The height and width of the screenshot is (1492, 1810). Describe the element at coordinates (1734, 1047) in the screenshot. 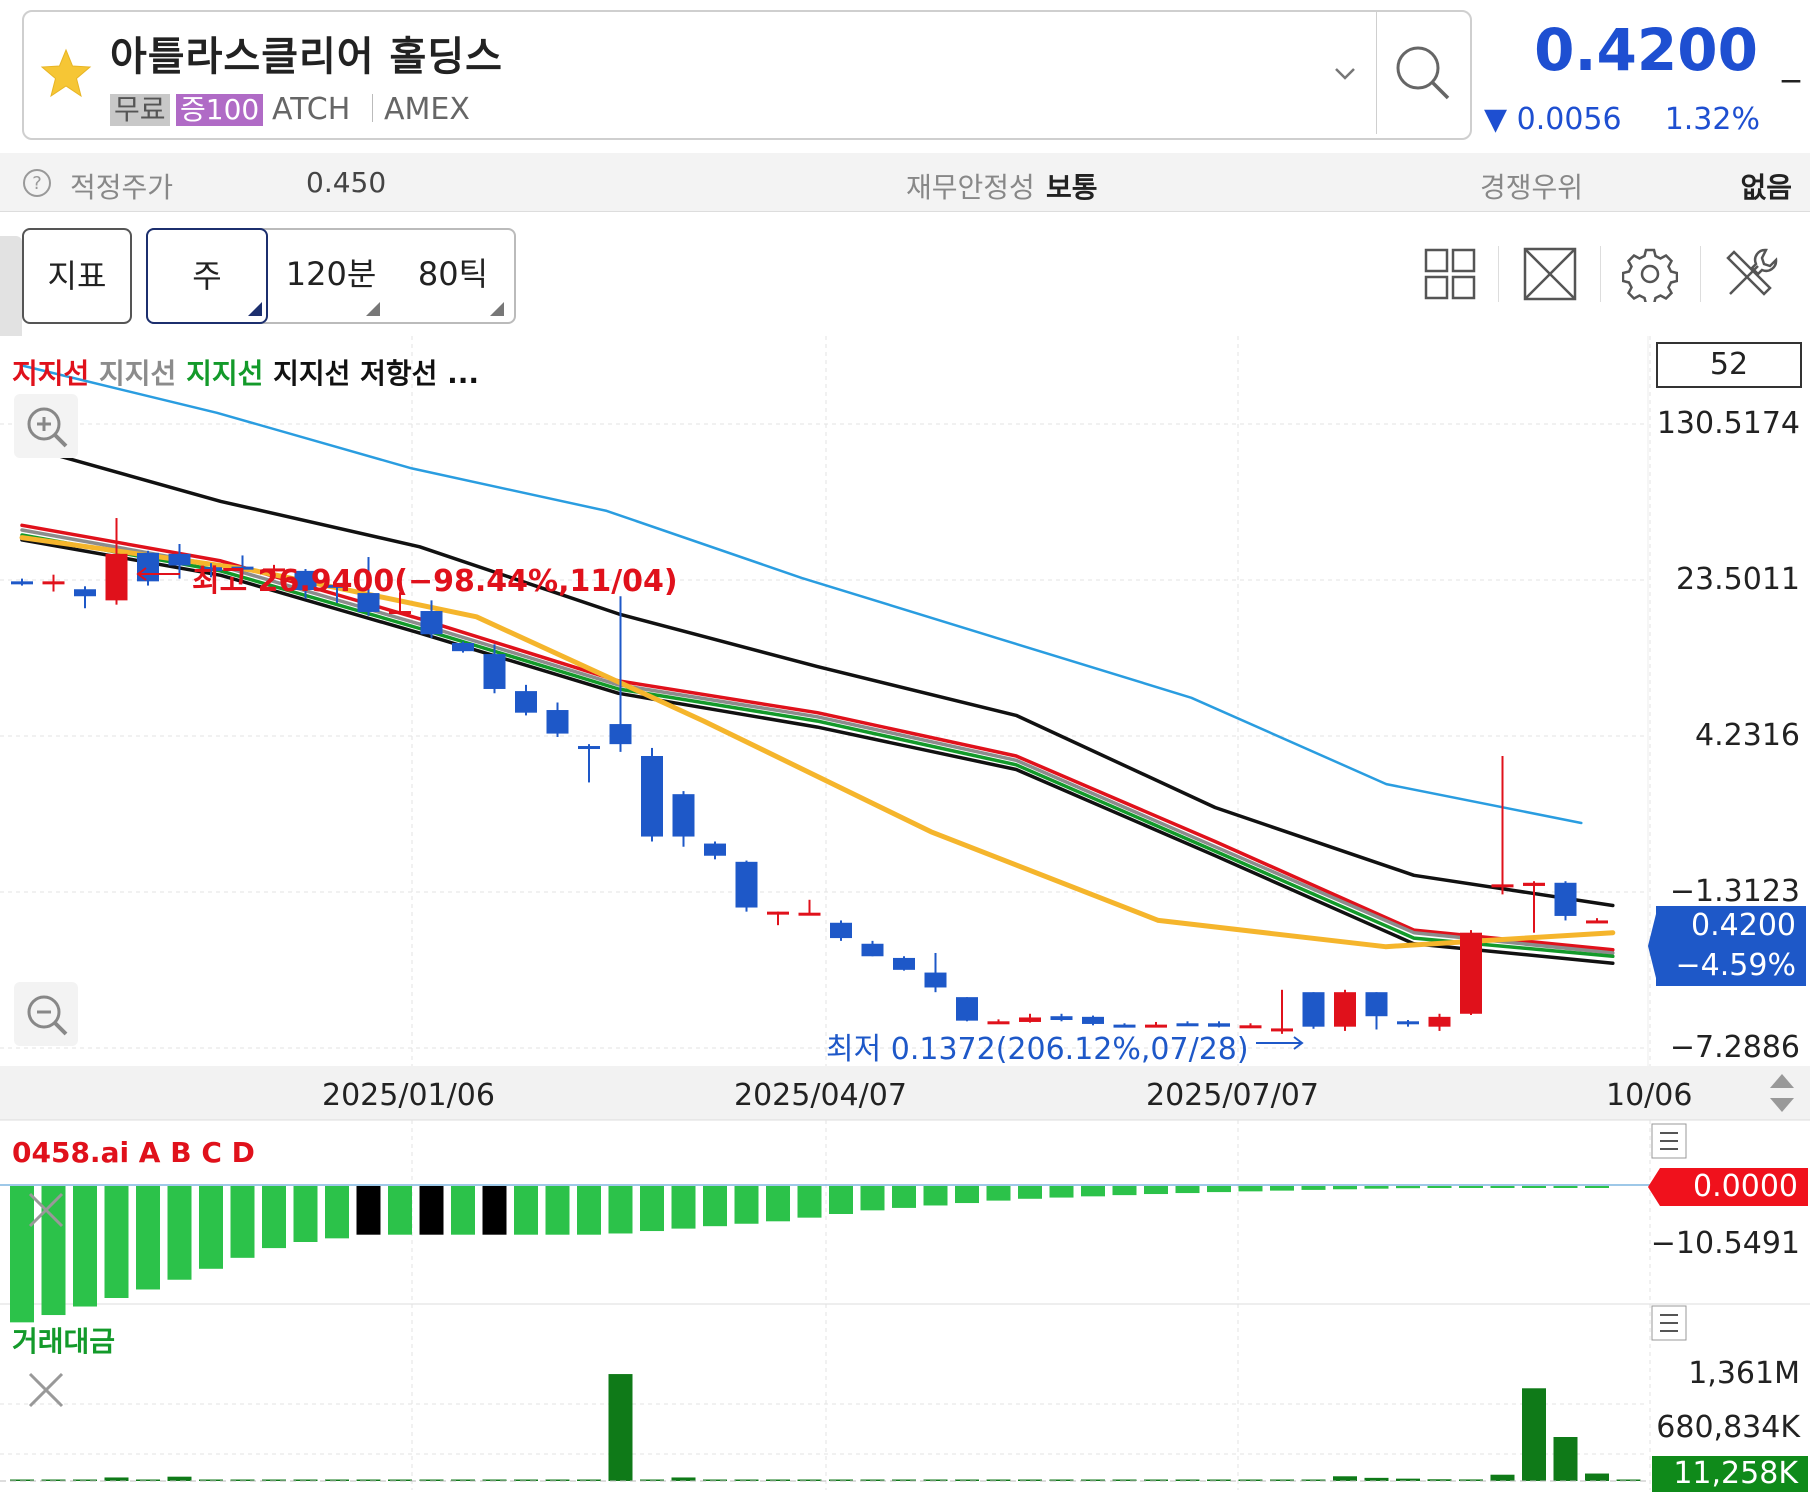

I see `y-tick-label: −7.2886` at that location.